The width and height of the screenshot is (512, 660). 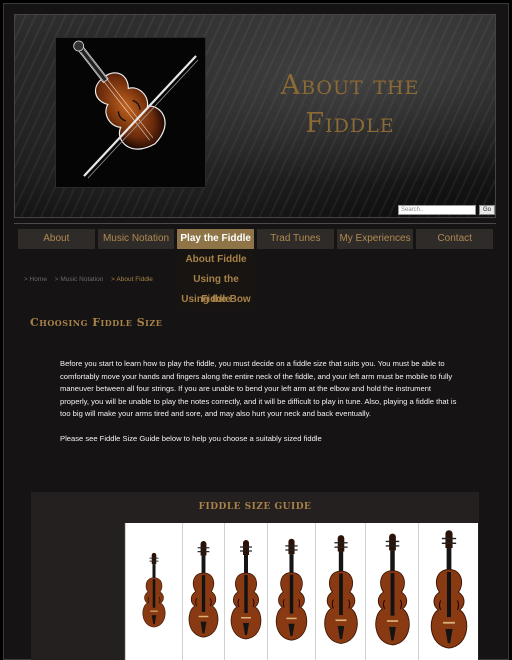 What do you see at coordinates (216, 239) in the screenshot?
I see `nav-item-play-the-fiddle: Play the Fiddle` at bounding box center [216, 239].